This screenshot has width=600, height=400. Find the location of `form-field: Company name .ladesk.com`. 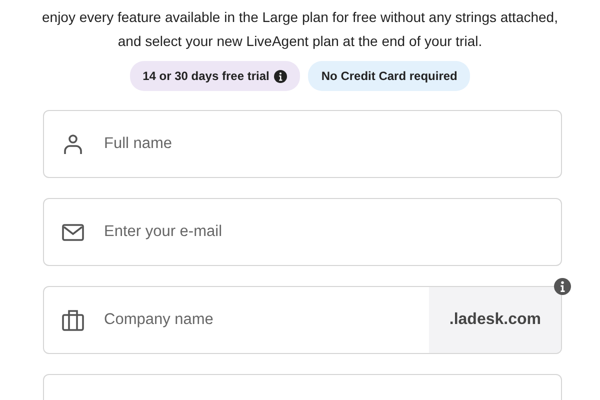

form-field: Company name .ladesk.com is located at coordinates (302, 320).